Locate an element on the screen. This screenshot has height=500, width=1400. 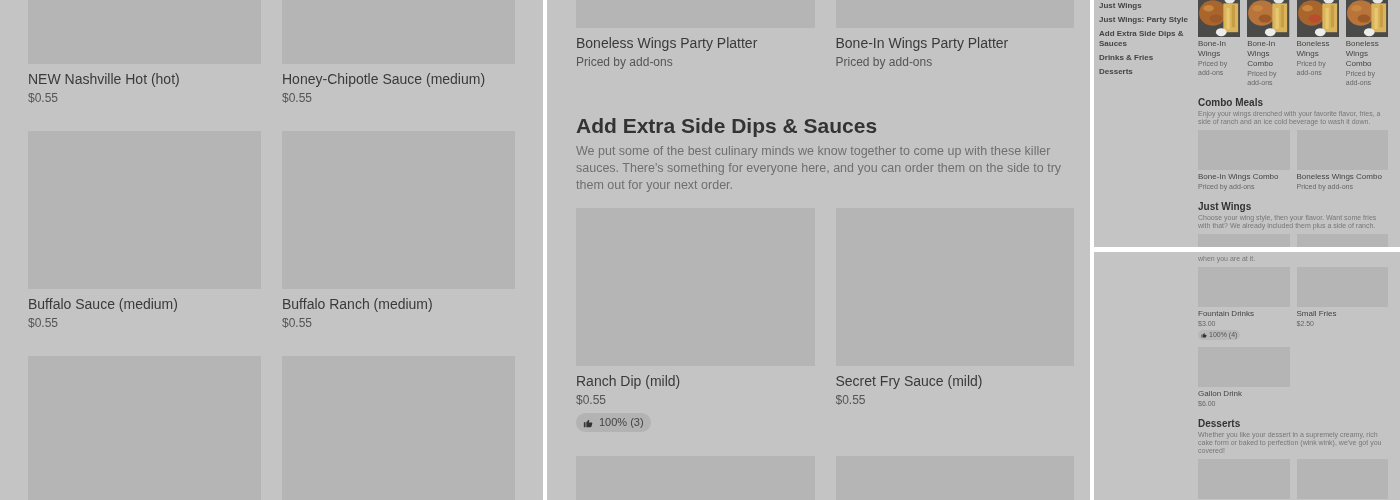
item-name: Boneless Wings is located at coordinates (1317, 49).